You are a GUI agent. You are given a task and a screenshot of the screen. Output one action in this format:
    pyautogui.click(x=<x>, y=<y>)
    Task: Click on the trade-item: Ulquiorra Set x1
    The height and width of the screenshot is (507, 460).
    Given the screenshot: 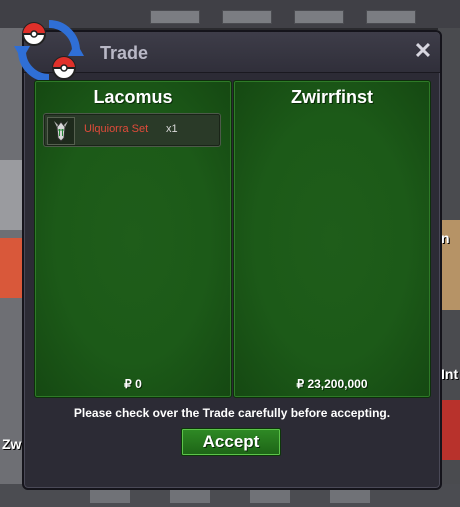 What is the action you would take?
    pyautogui.click(x=132, y=130)
    